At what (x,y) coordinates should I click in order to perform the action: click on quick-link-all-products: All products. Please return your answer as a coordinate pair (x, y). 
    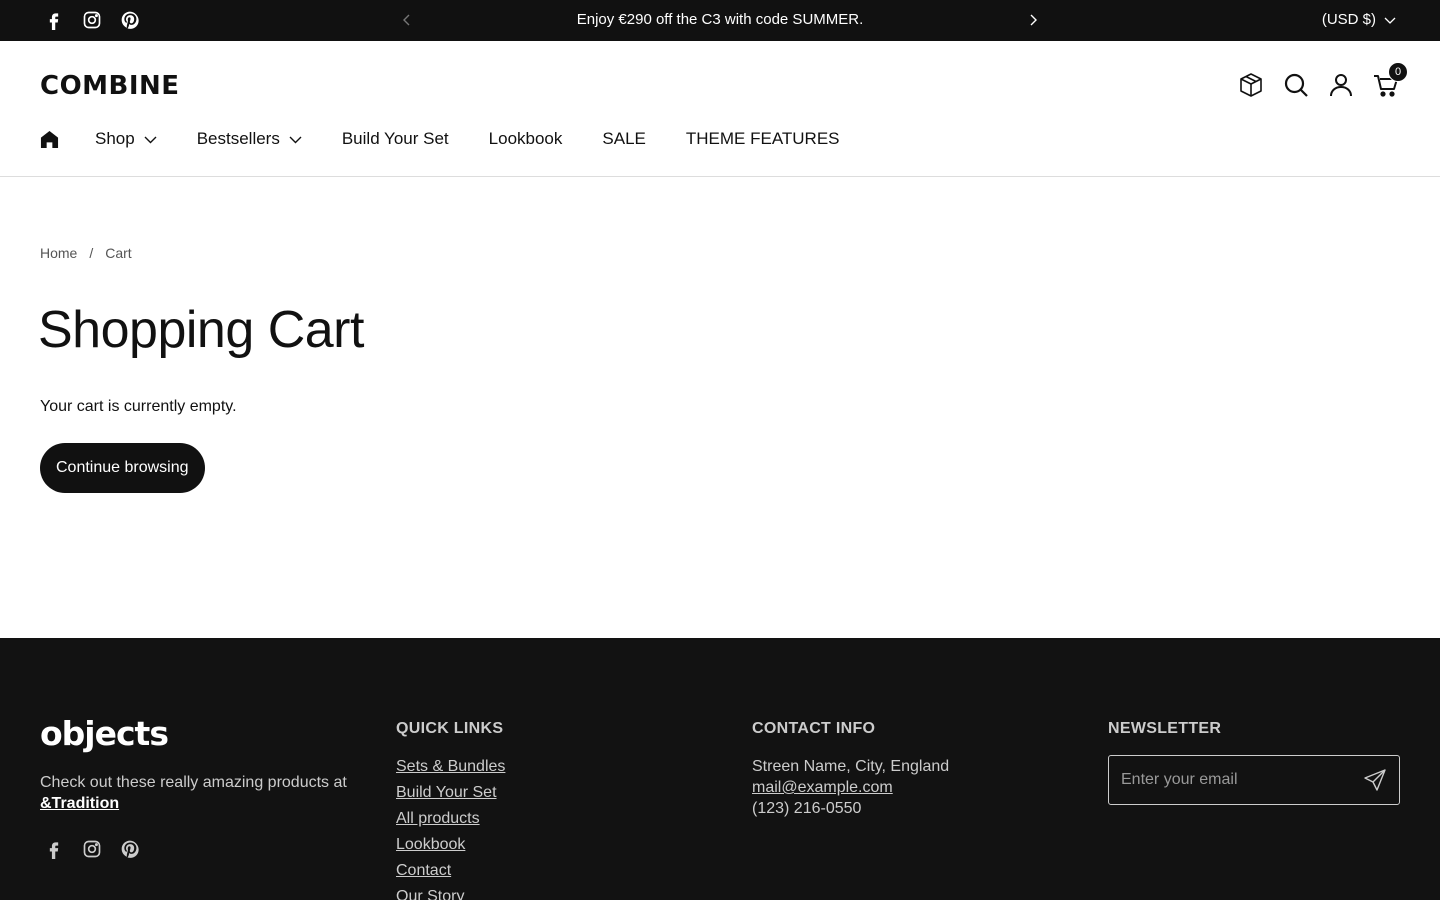
    Looking at the image, I should click on (450, 818).